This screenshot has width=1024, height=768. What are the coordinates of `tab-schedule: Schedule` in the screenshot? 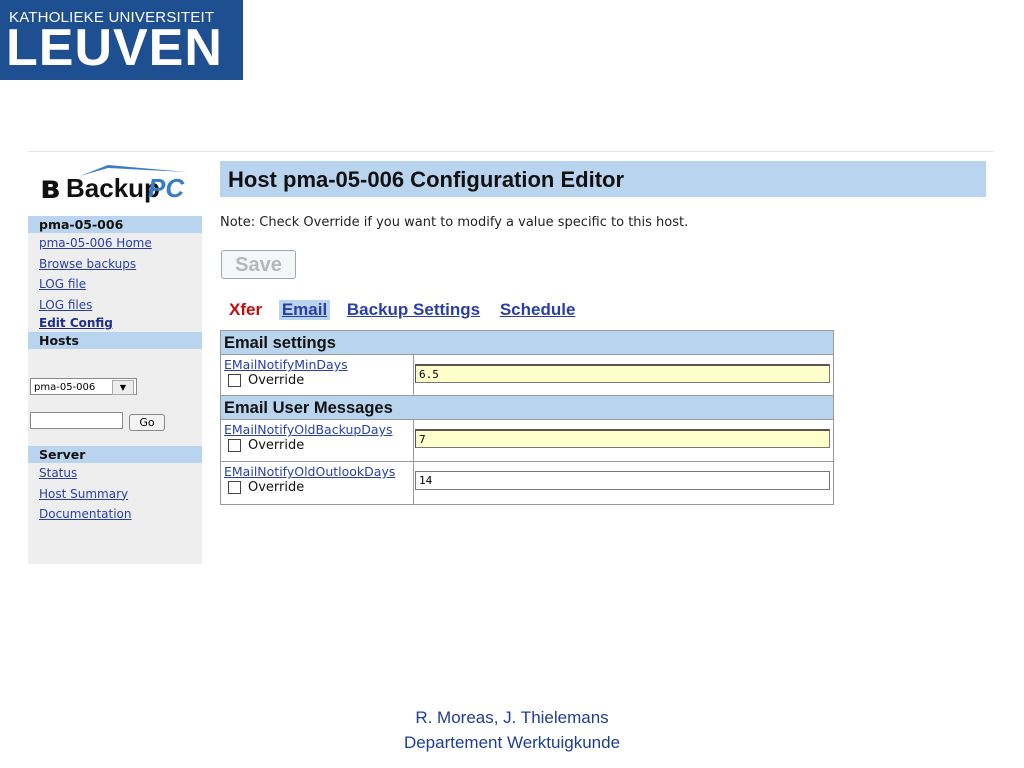 It's located at (538, 310).